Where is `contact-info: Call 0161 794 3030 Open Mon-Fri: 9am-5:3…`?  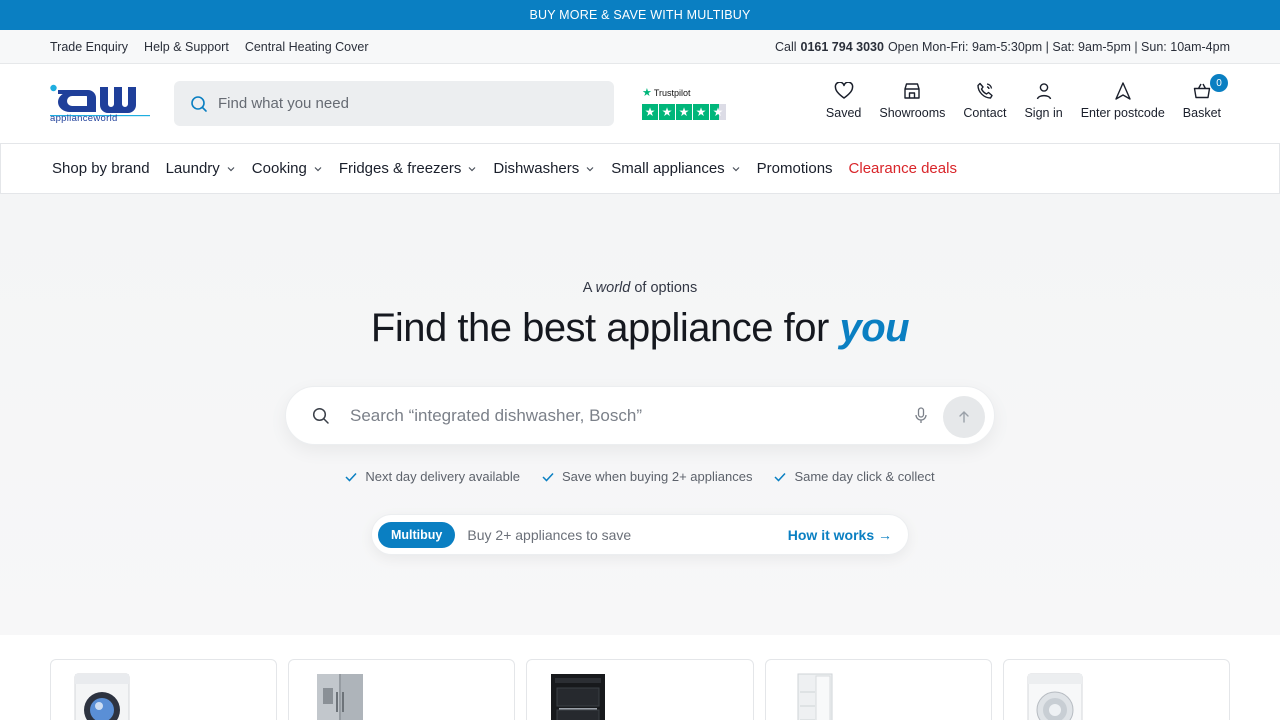 contact-info: Call 0161 794 3030 Open Mon-Fri: 9am-5:3… is located at coordinates (1002, 47).